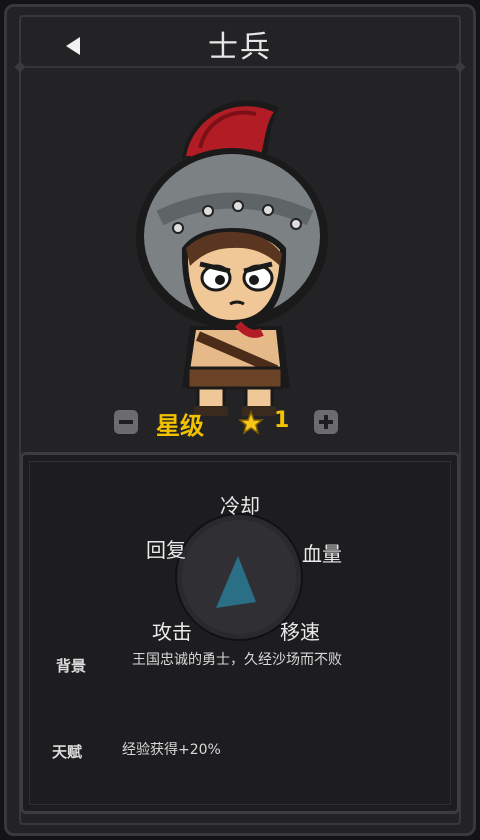  I want to click on increase-star-button, so click(326, 422).